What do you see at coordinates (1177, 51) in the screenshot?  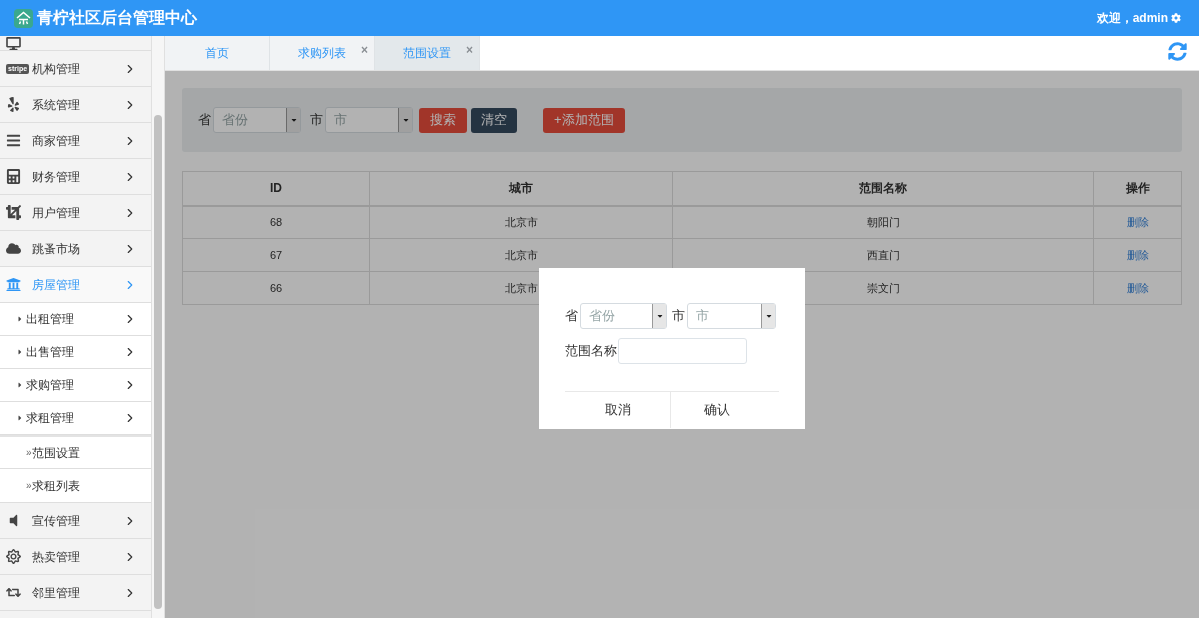 I see `refresh-icon` at bounding box center [1177, 51].